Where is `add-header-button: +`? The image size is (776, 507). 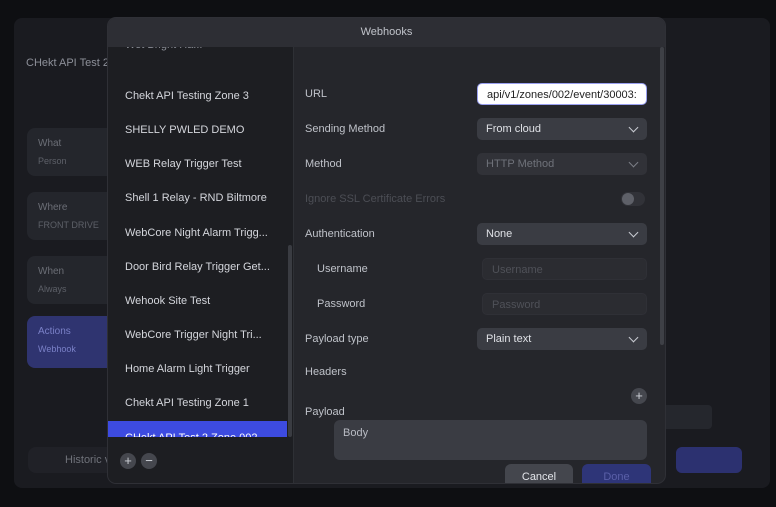 add-header-button: + is located at coordinates (639, 396).